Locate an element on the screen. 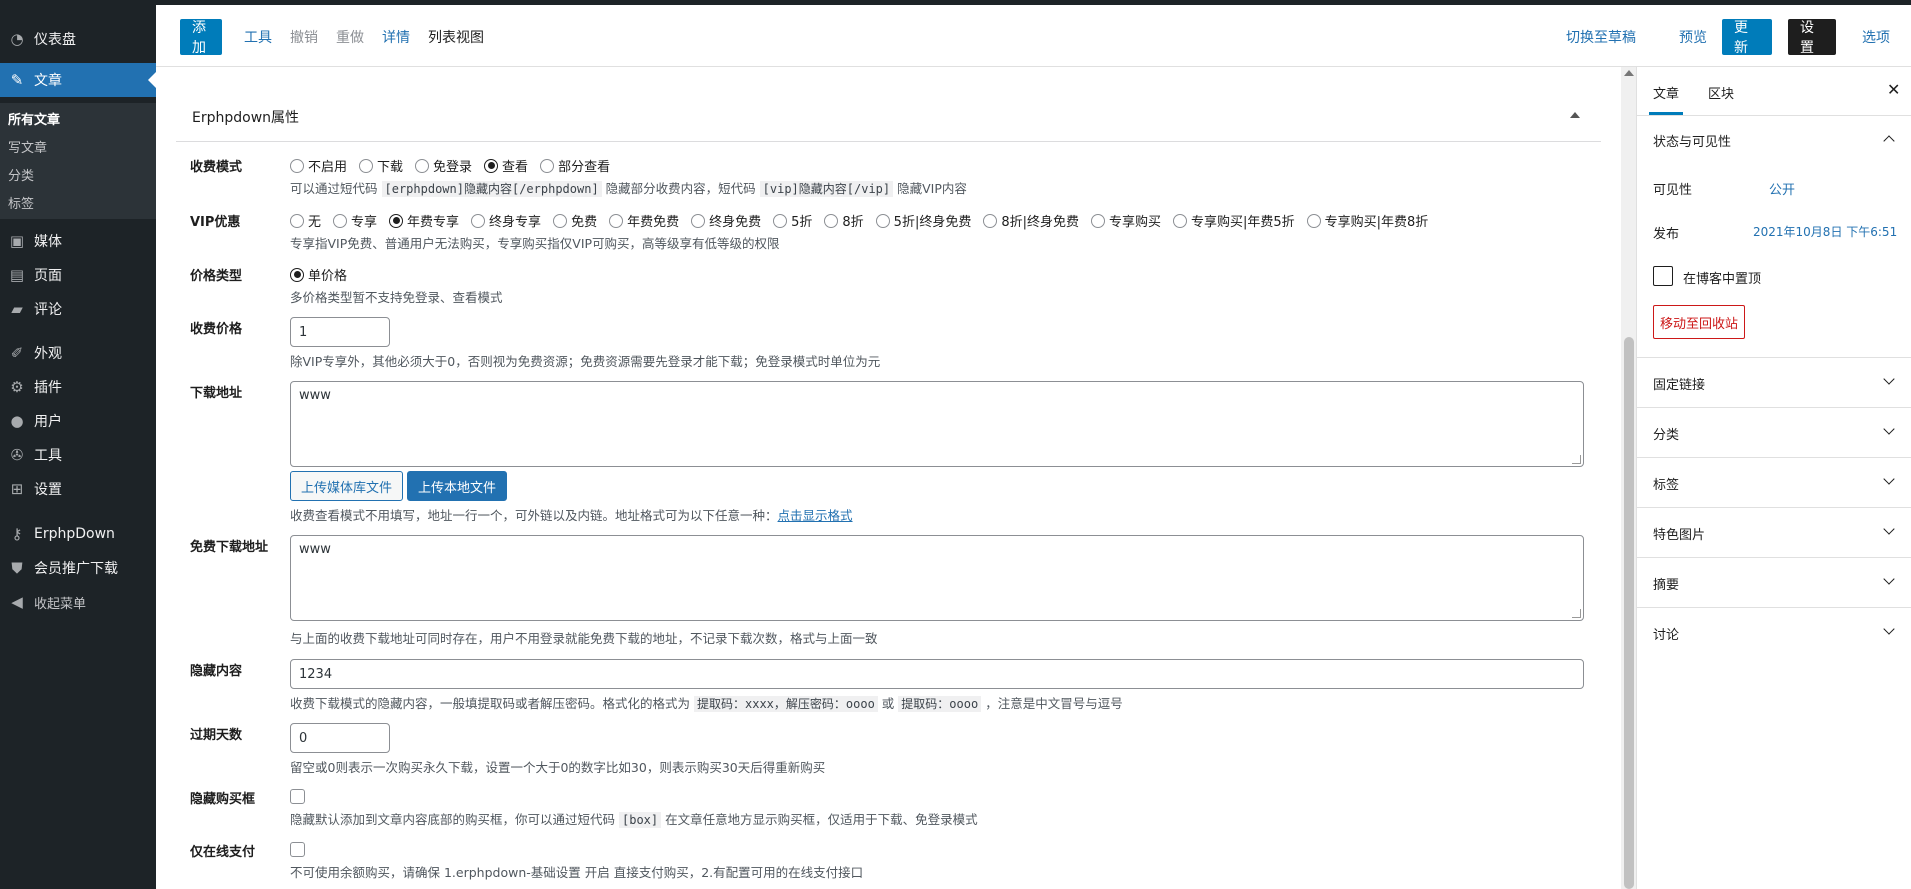 The height and width of the screenshot is (889, 1911). appearance-icon: ✐ is located at coordinates (17, 353).